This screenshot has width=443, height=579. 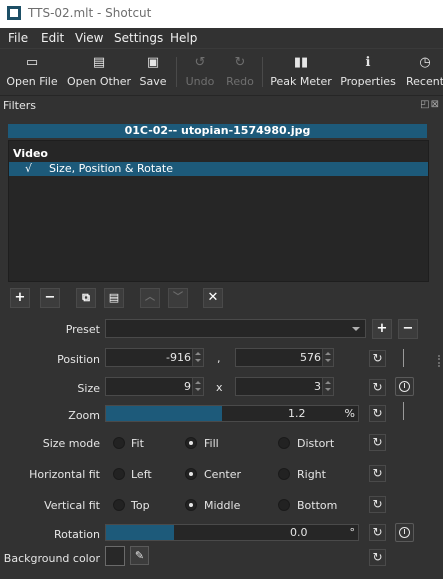 I want to click on position-x-value: -916, so click(x=178, y=357).